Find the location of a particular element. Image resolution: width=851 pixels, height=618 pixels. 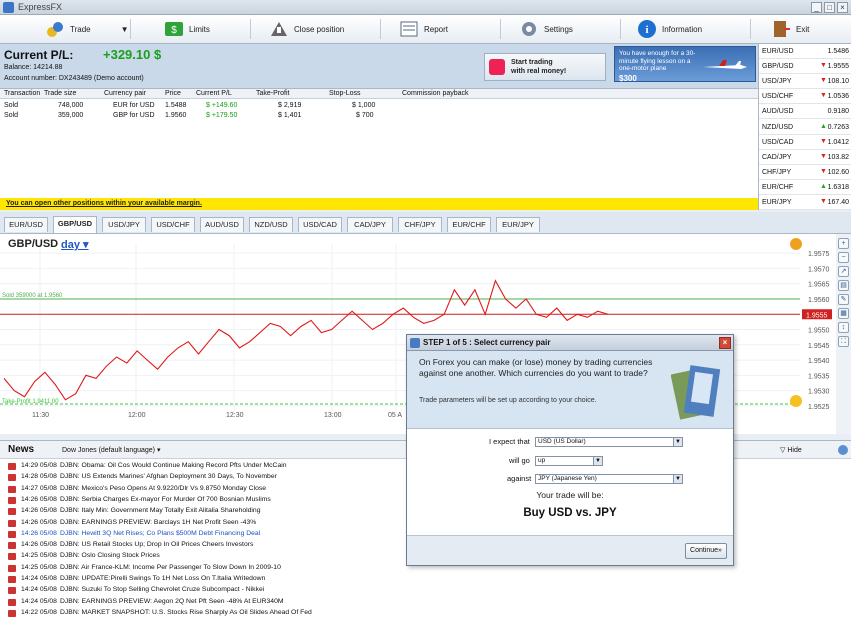

tab-eur-chf: EUR/CHF is located at coordinates (469, 224).